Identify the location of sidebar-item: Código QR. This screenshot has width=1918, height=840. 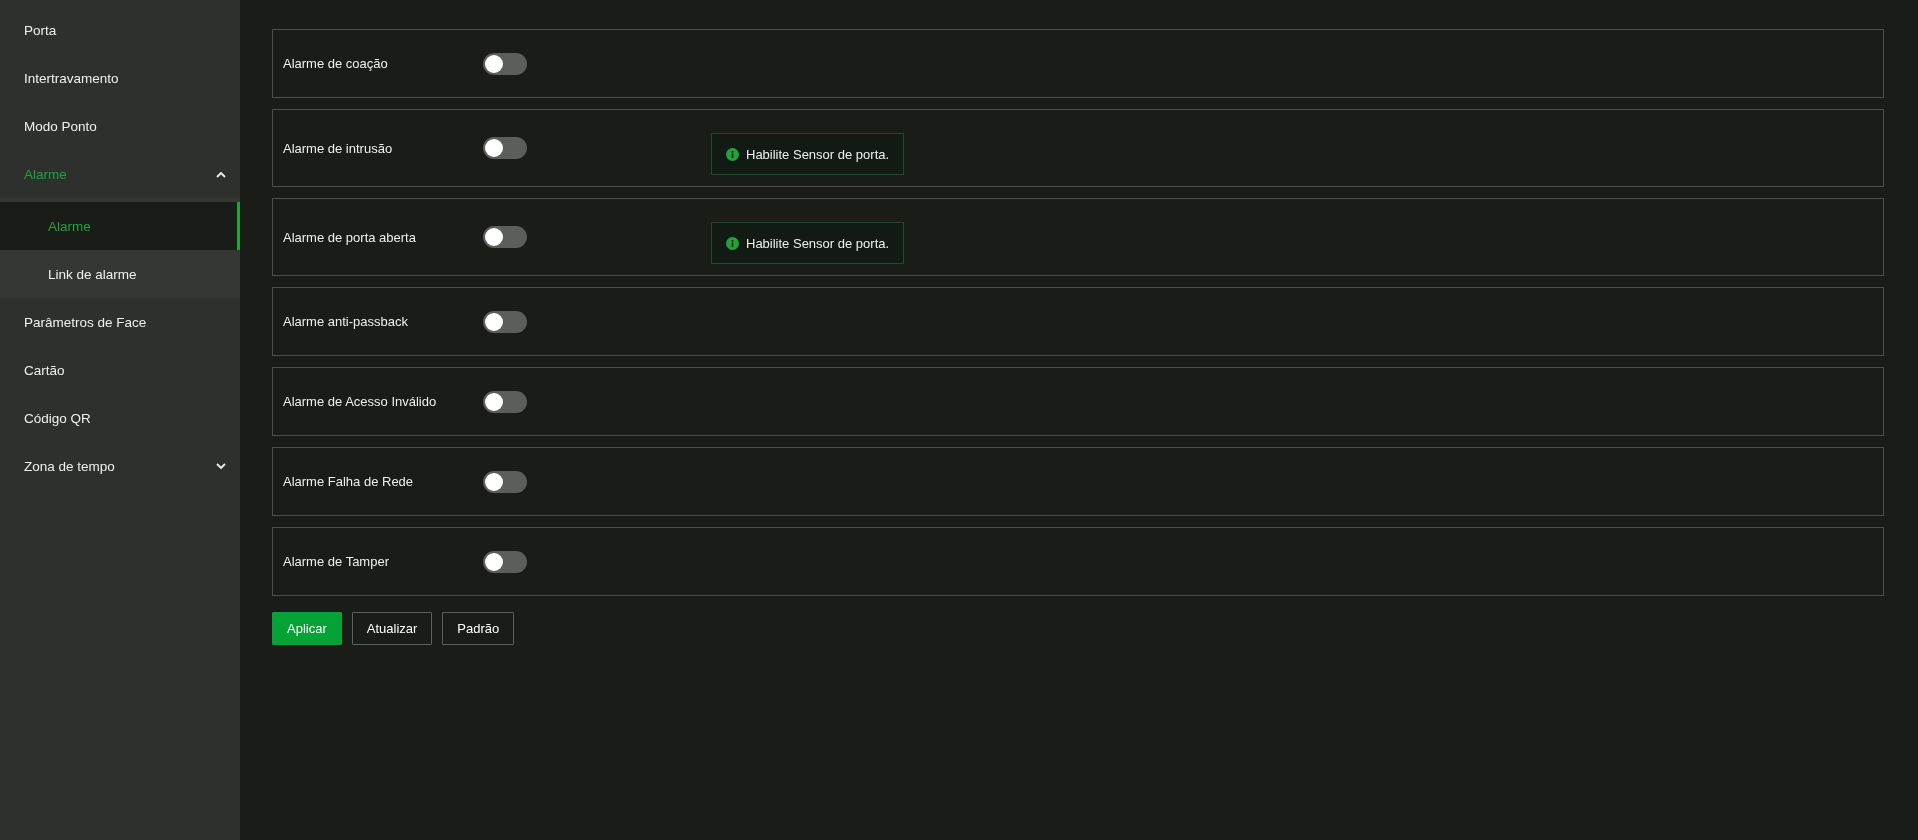
(120, 418).